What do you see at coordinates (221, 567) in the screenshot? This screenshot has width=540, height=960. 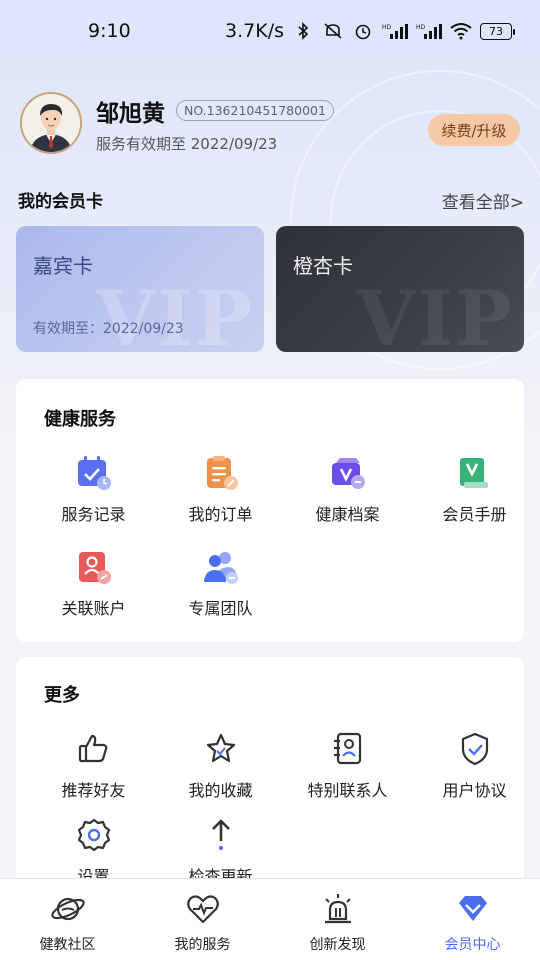 I see `team-icon` at bounding box center [221, 567].